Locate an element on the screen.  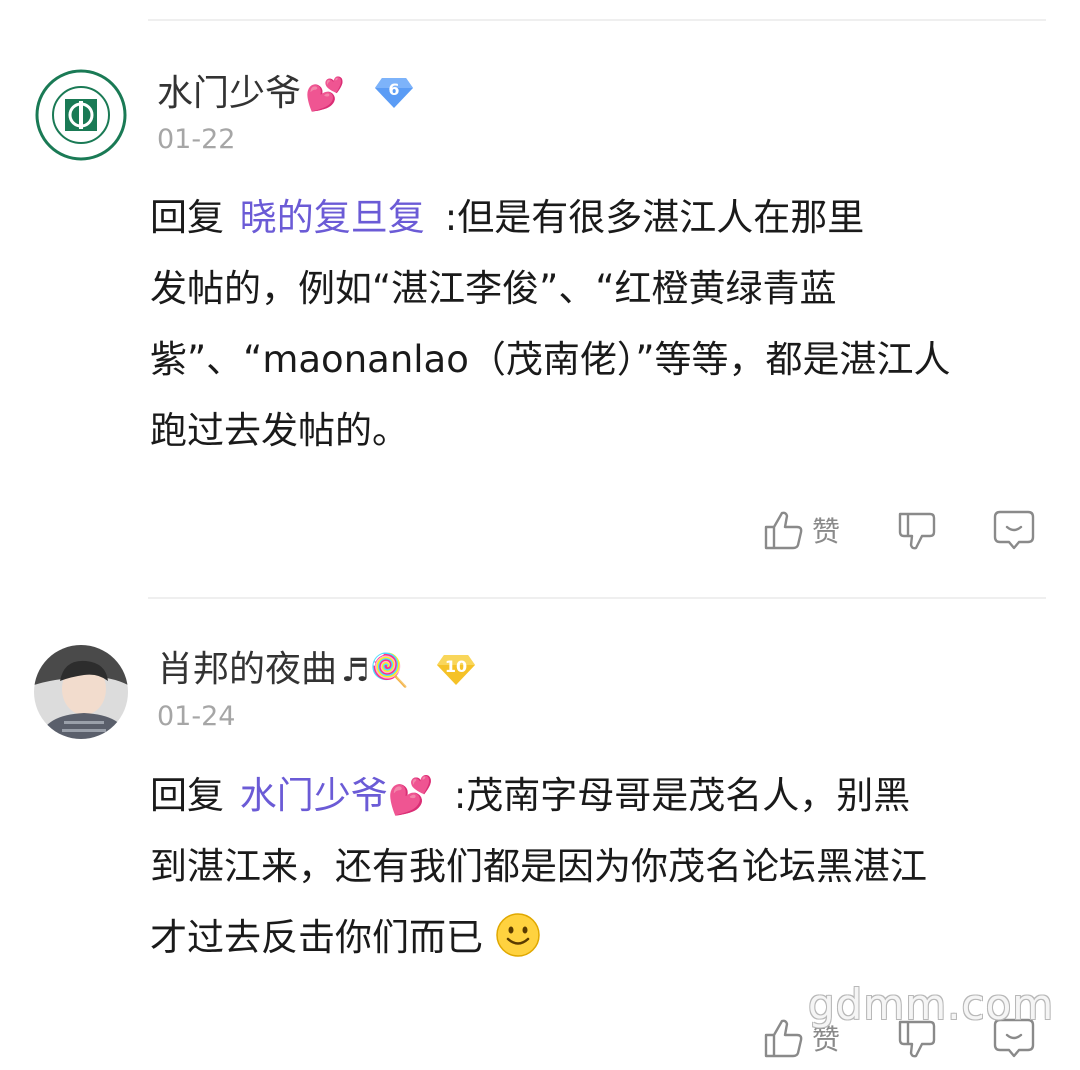
comment-actions: 赞 is located at coordinates (872, 530).